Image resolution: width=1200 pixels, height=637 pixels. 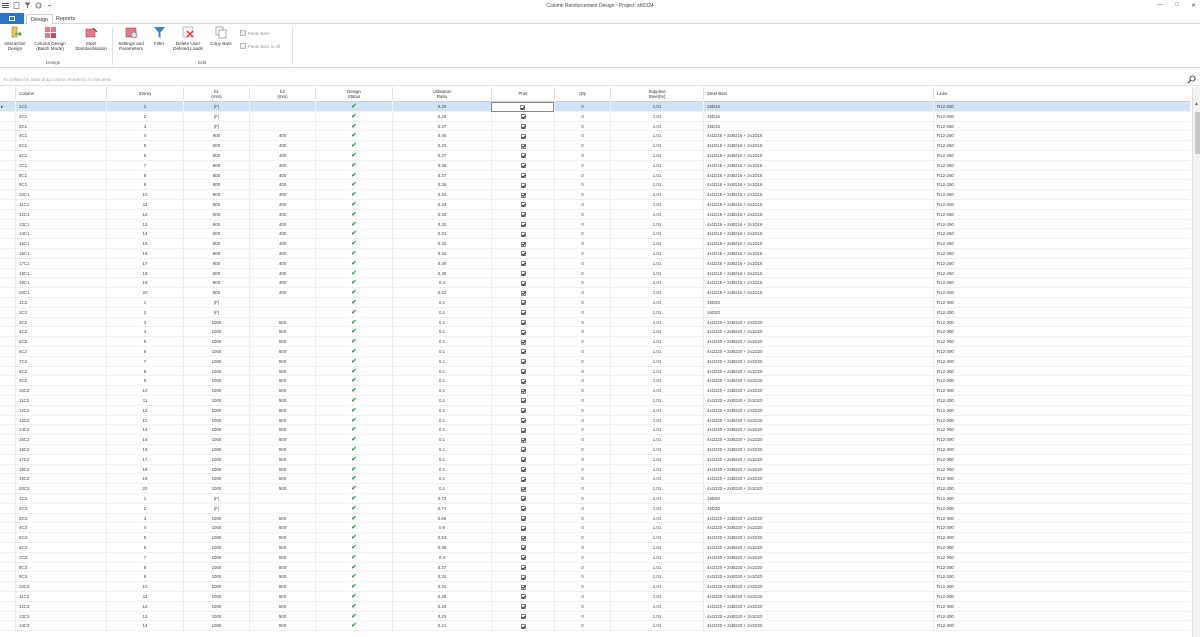 What do you see at coordinates (254, 33) in the screenshot?
I see `paste-bars-button: Paste Bars` at bounding box center [254, 33].